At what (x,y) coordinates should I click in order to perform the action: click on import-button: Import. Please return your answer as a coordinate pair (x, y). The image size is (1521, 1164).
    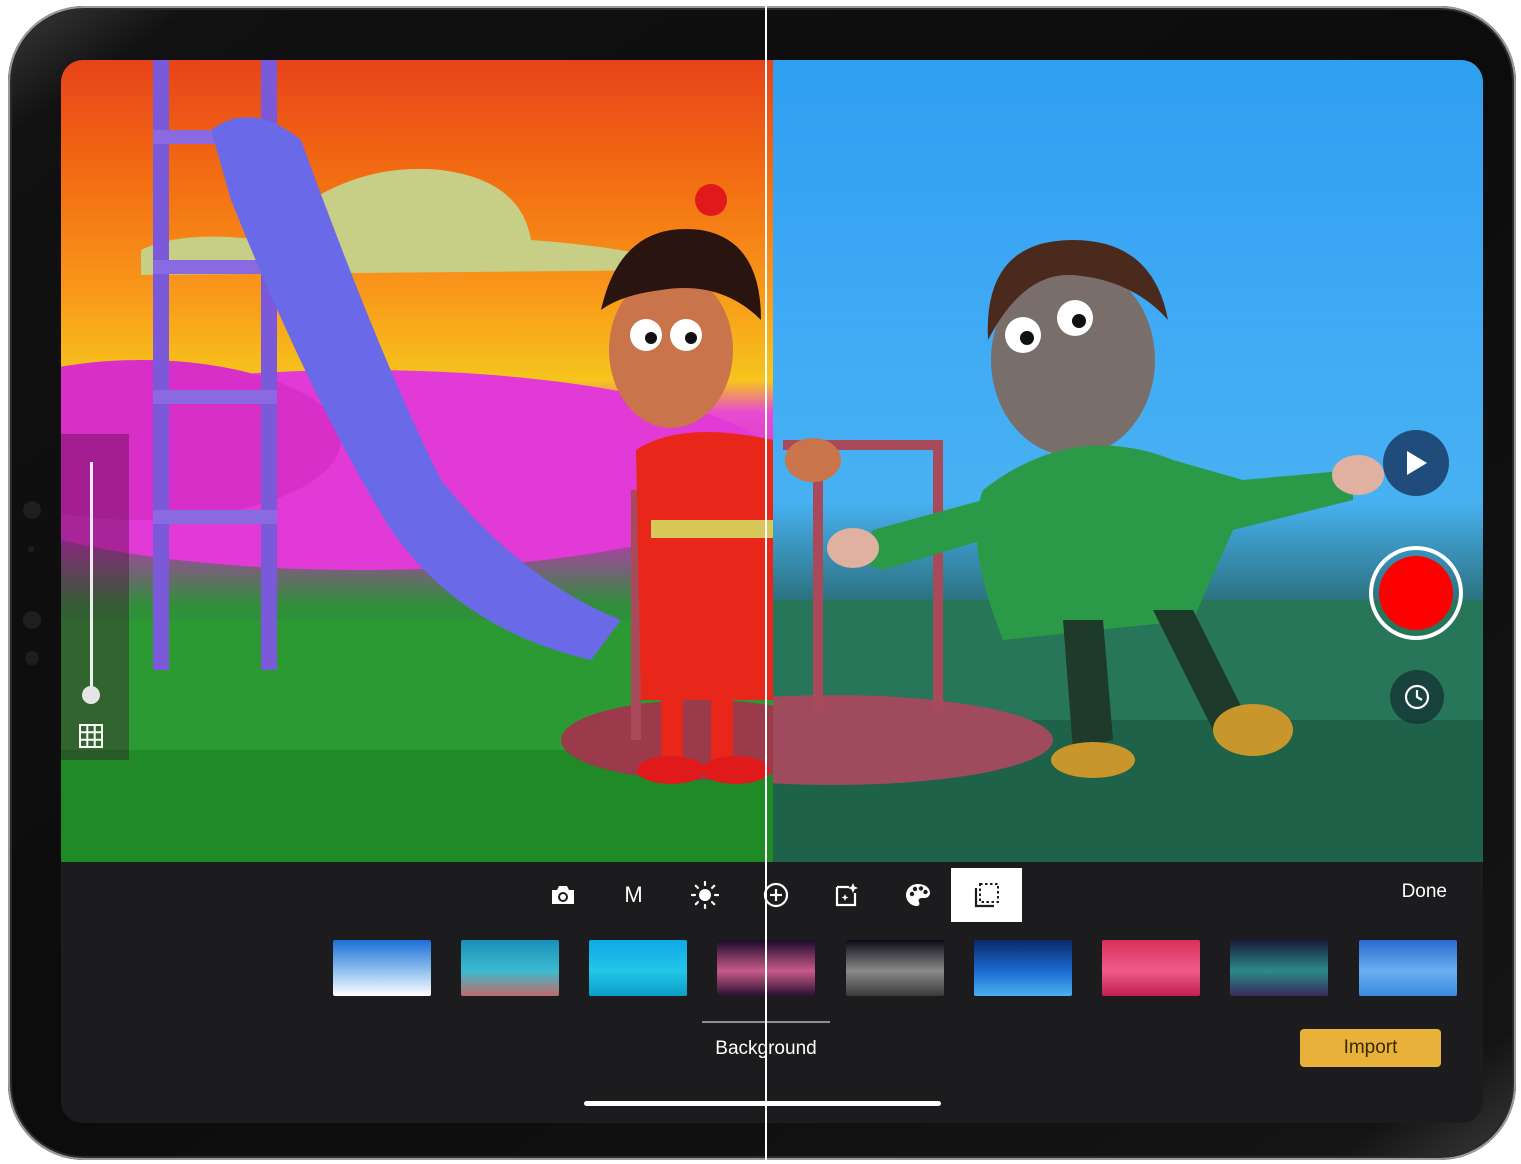
    Looking at the image, I should click on (1370, 1048).